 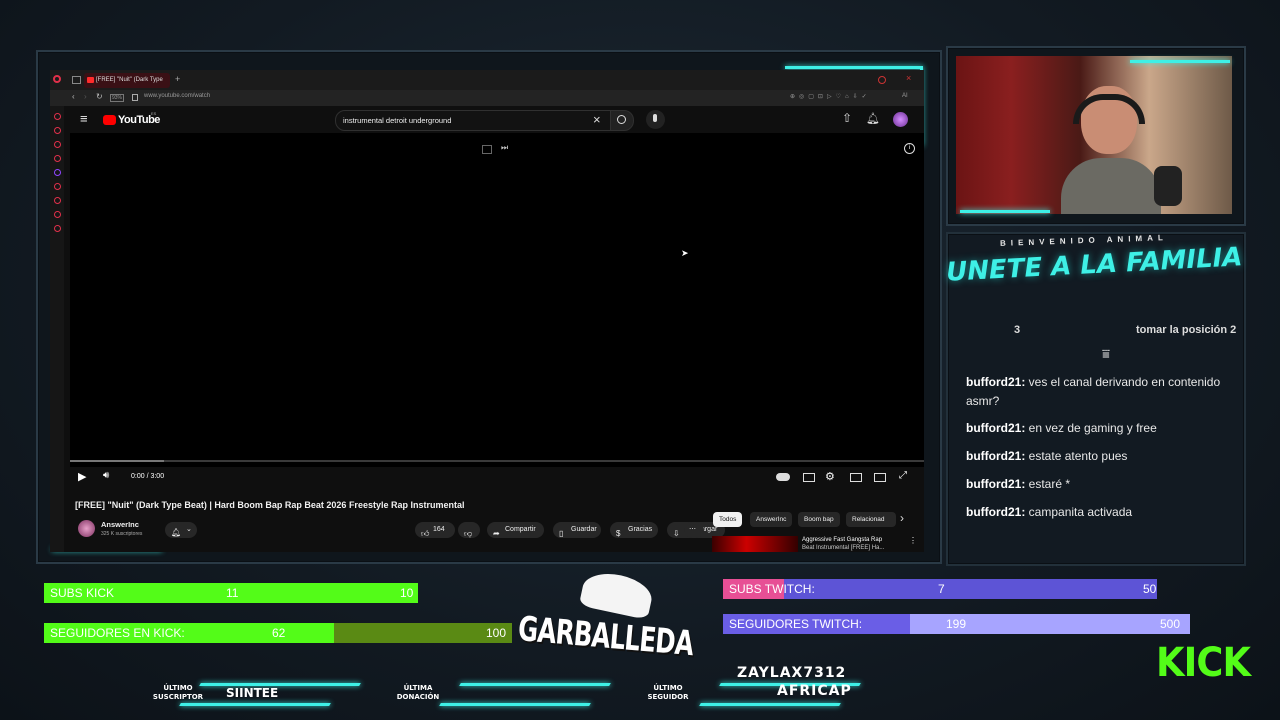 What do you see at coordinates (792, 673) in the screenshot?
I see `last-follower-value-1: ZAYLAX7312` at bounding box center [792, 673].